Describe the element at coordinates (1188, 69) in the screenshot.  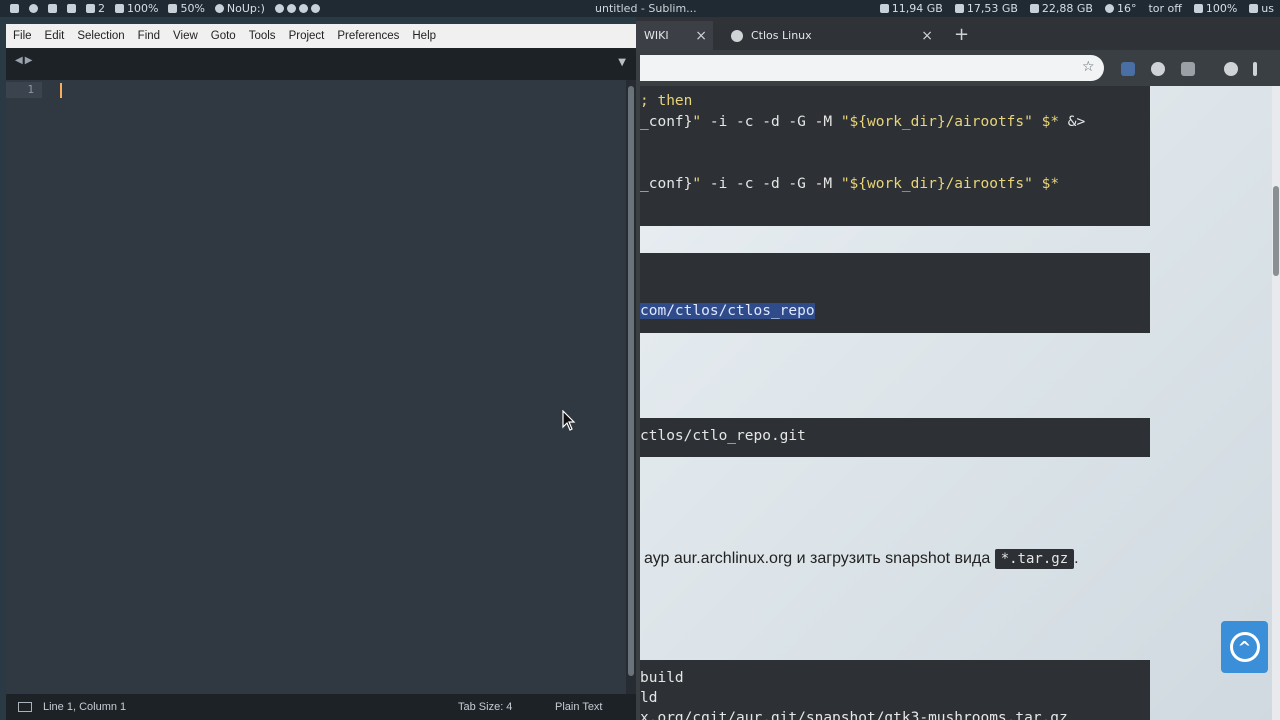
I see `shield-icon` at that location.